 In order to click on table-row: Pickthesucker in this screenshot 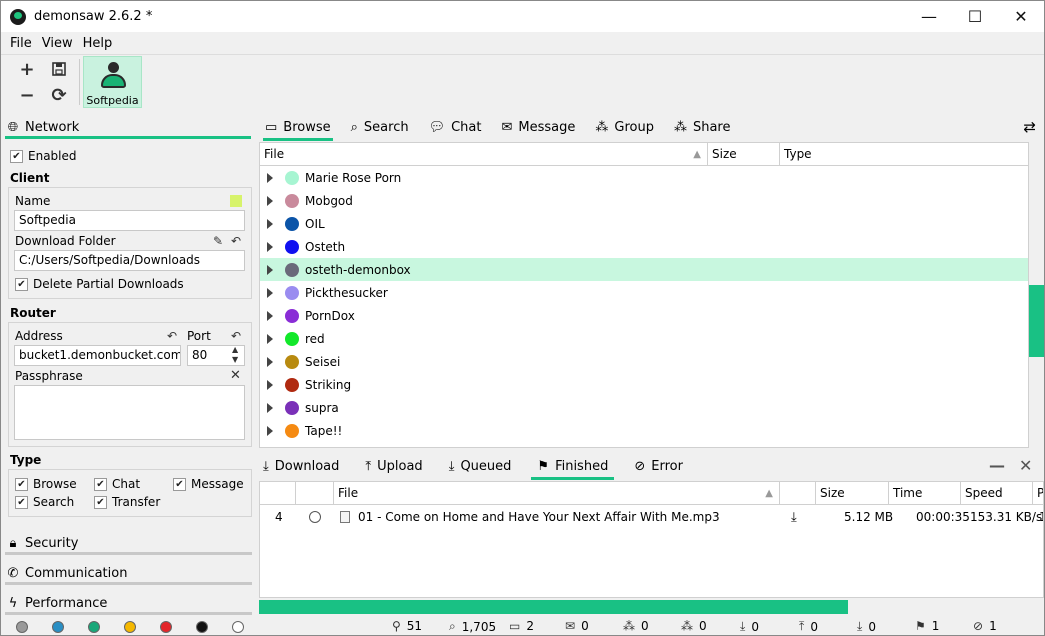, I will do `click(644, 292)`.